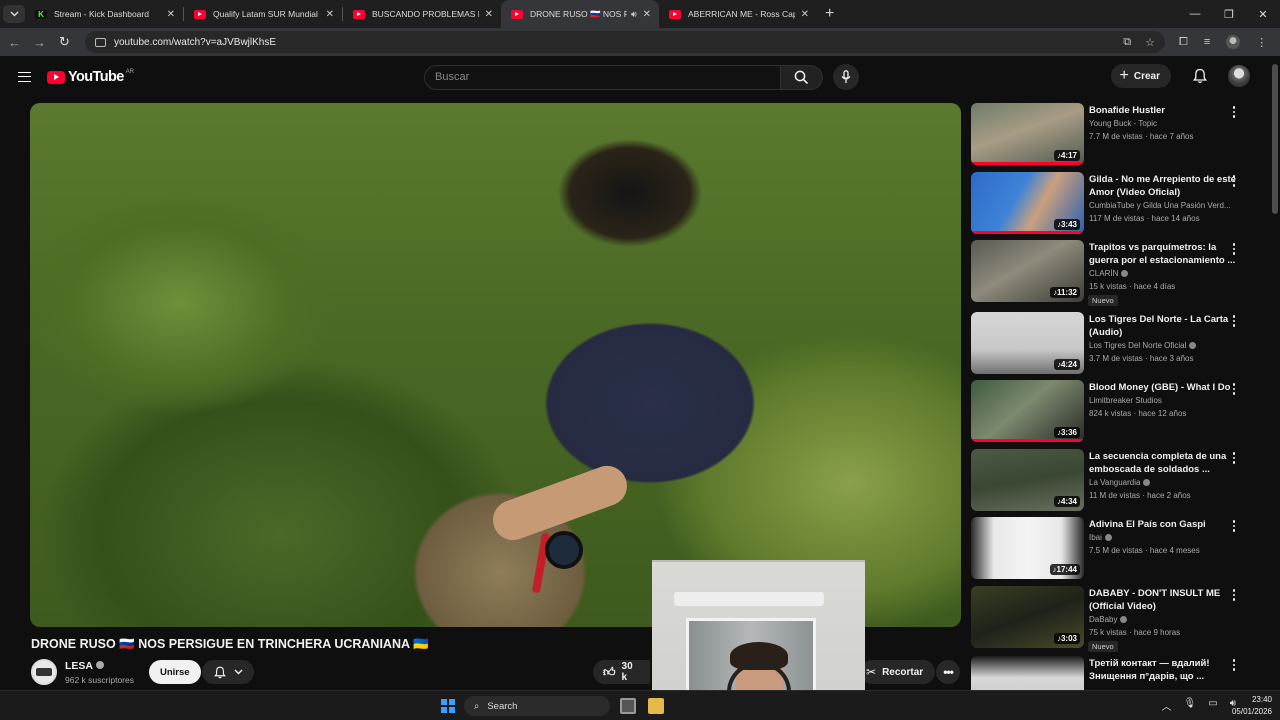  I want to click on recommendation-title: Blood Money (GBE) - What I Do, so click(1164, 387).